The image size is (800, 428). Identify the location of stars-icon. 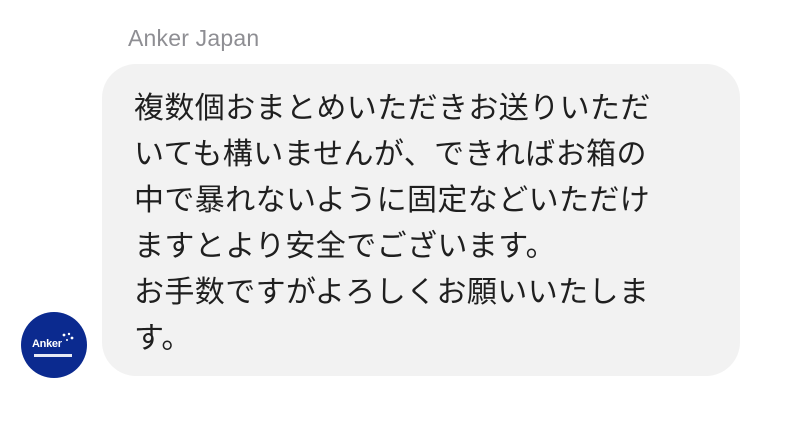
(68, 336).